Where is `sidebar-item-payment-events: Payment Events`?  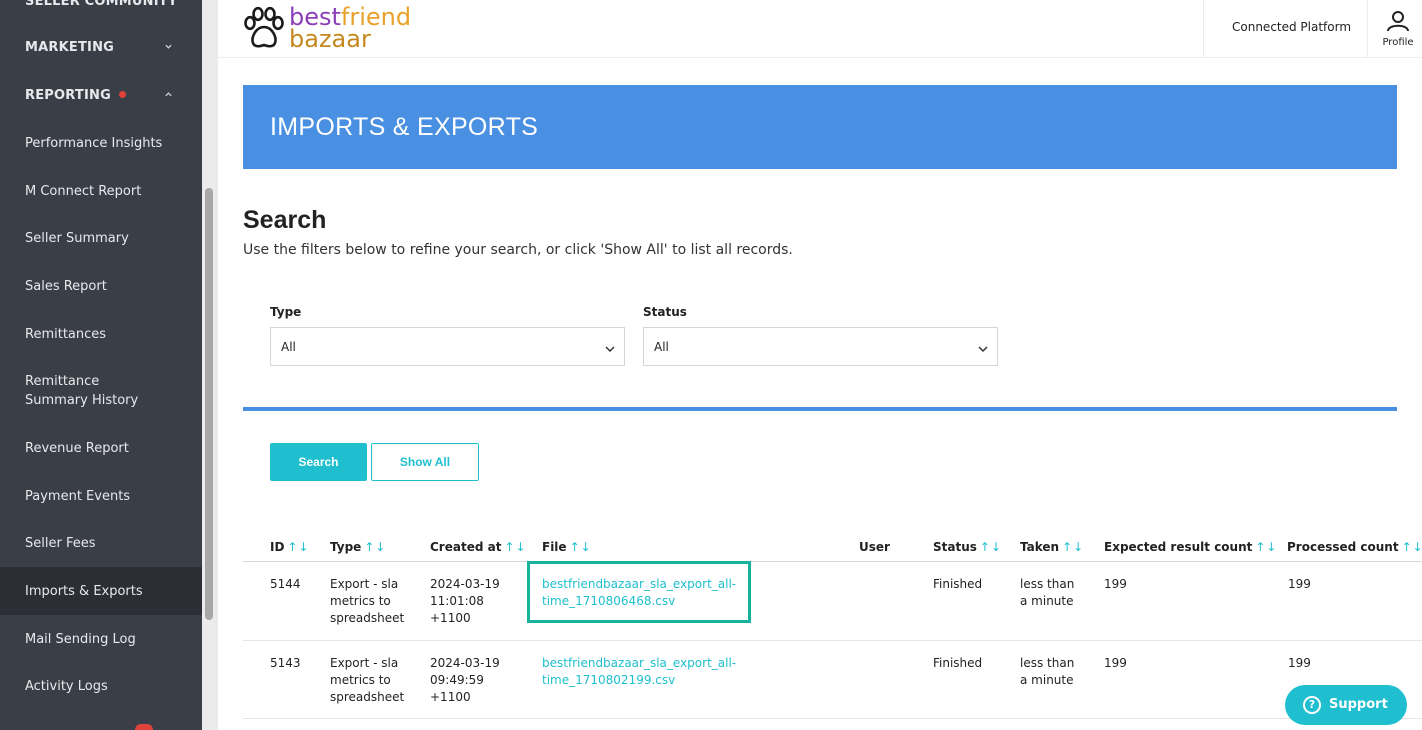
sidebar-item-payment-events: Payment Events is located at coordinates (101, 496).